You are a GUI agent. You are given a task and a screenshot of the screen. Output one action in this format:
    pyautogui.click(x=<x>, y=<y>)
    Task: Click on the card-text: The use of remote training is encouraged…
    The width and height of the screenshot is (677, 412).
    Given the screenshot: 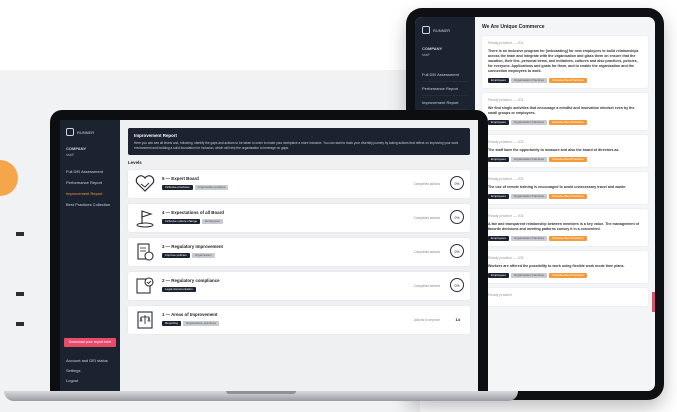 What is the action you would take?
    pyautogui.click(x=557, y=187)
    